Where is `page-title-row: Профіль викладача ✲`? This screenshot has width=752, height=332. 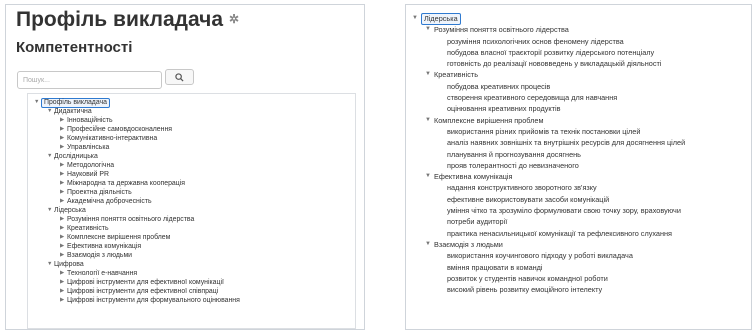
page-title-row: Профіль викладача ✲ is located at coordinates (127, 20).